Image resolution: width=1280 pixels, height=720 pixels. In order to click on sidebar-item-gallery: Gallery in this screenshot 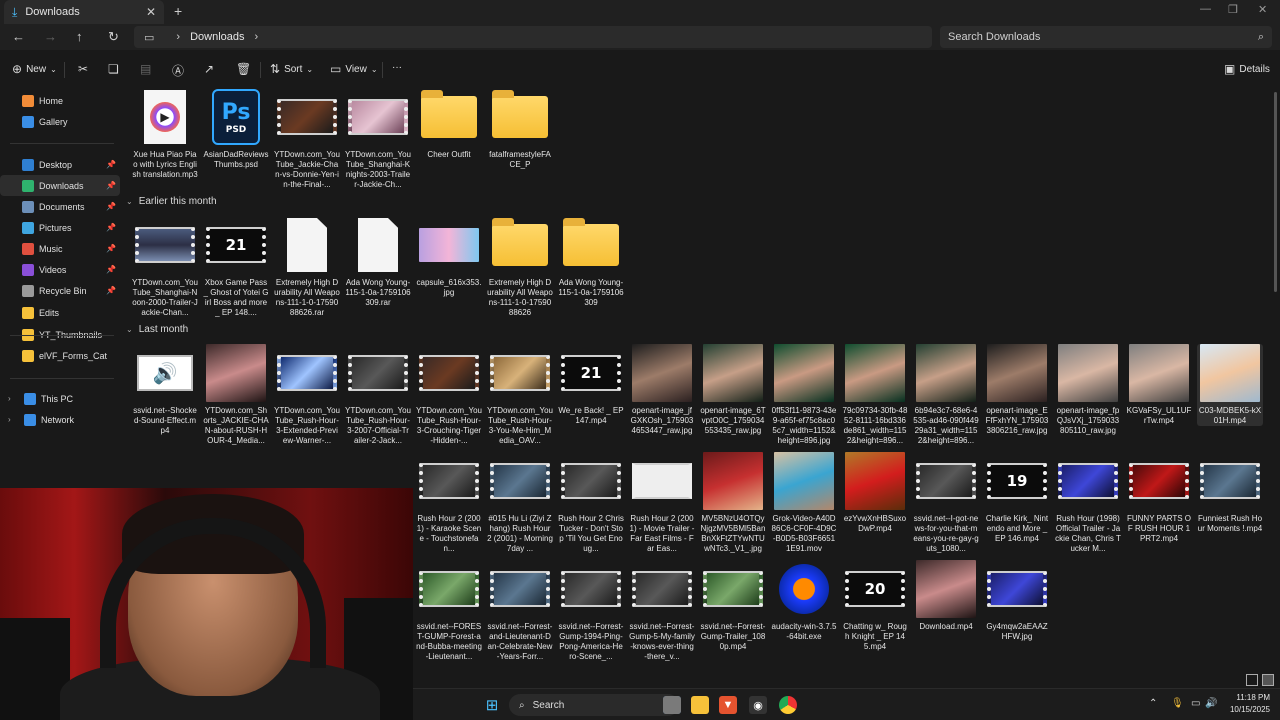, I will do `click(60, 121)`.